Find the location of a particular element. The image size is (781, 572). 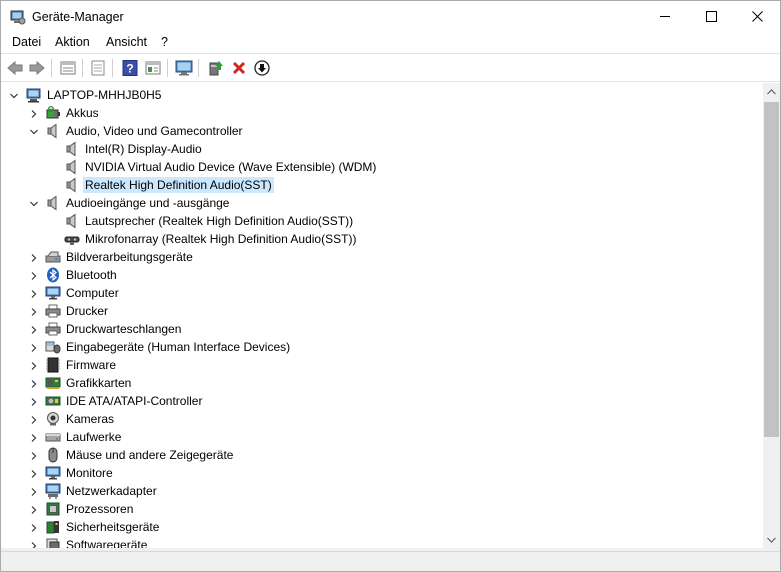

tree-category-row: Monitore is located at coordinates (372, 473).